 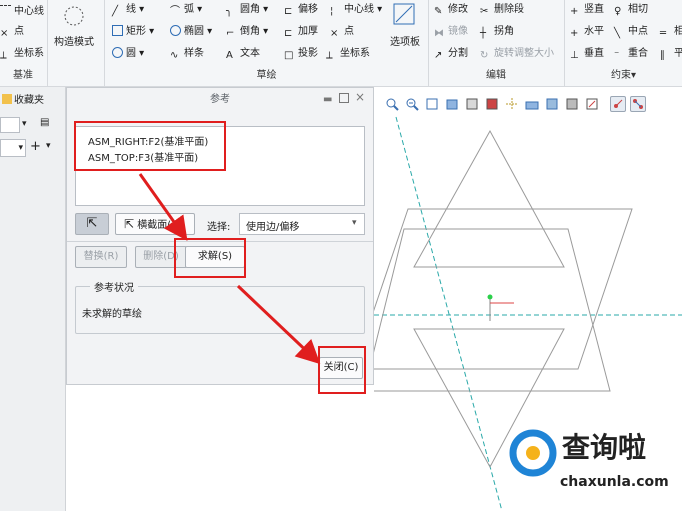 What do you see at coordinates (614, 482) in the screenshot?
I see `watermark-url: chaxunla.com` at bounding box center [614, 482].